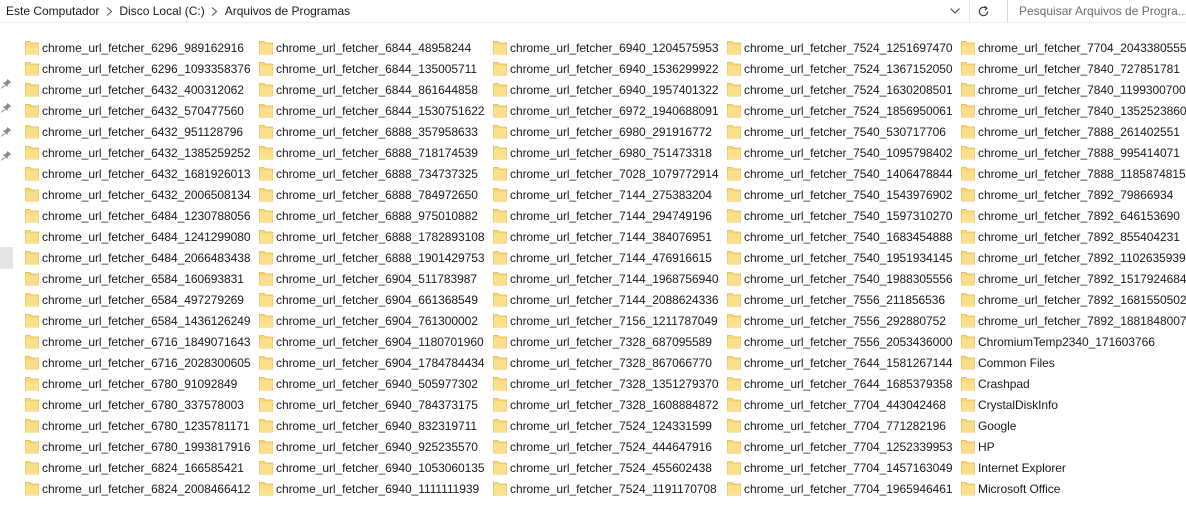  Describe the element at coordinates (137, 404) in the screenshot. I see `folder-item: chrome_url_fetcher_6780_337578003` at that location.